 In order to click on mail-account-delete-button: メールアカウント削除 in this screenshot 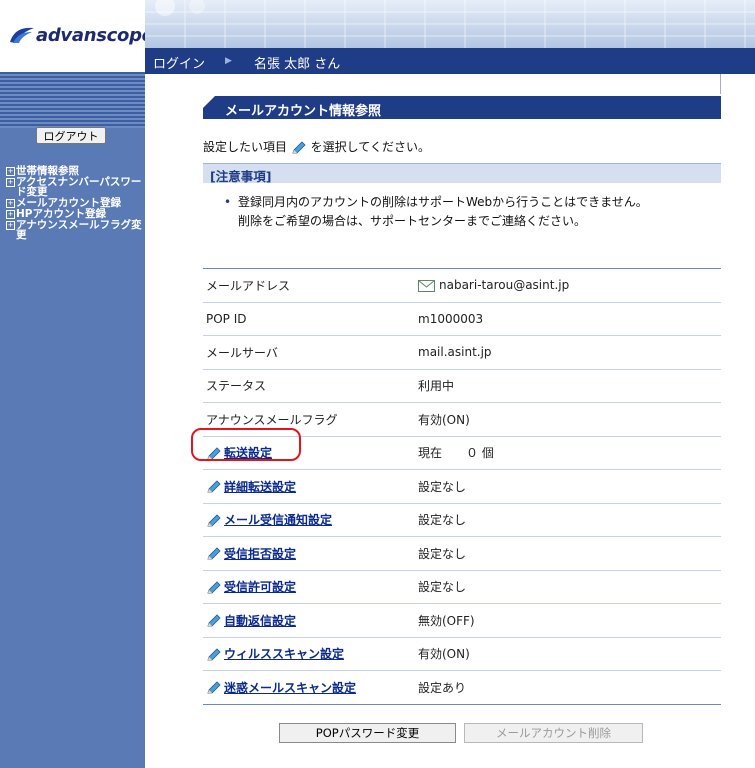, I will do `click(553, 733)`.